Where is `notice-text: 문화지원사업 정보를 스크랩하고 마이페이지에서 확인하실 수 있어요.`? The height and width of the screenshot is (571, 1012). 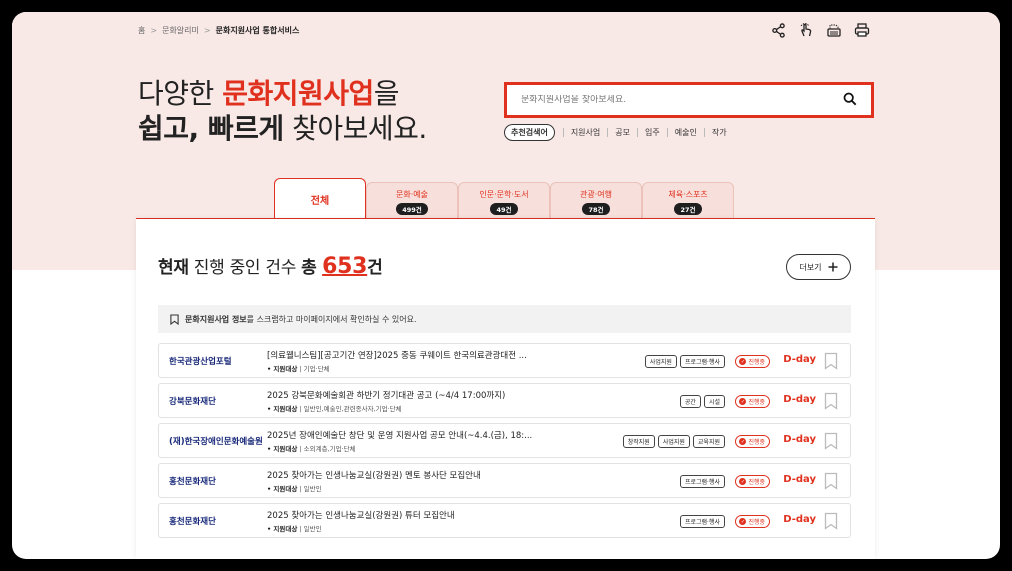
notice-text: 문화지원사업 정보를 스크랩하고 마이페이지에서 확인하실 수 있어요. is located at coordinates (301, 319).